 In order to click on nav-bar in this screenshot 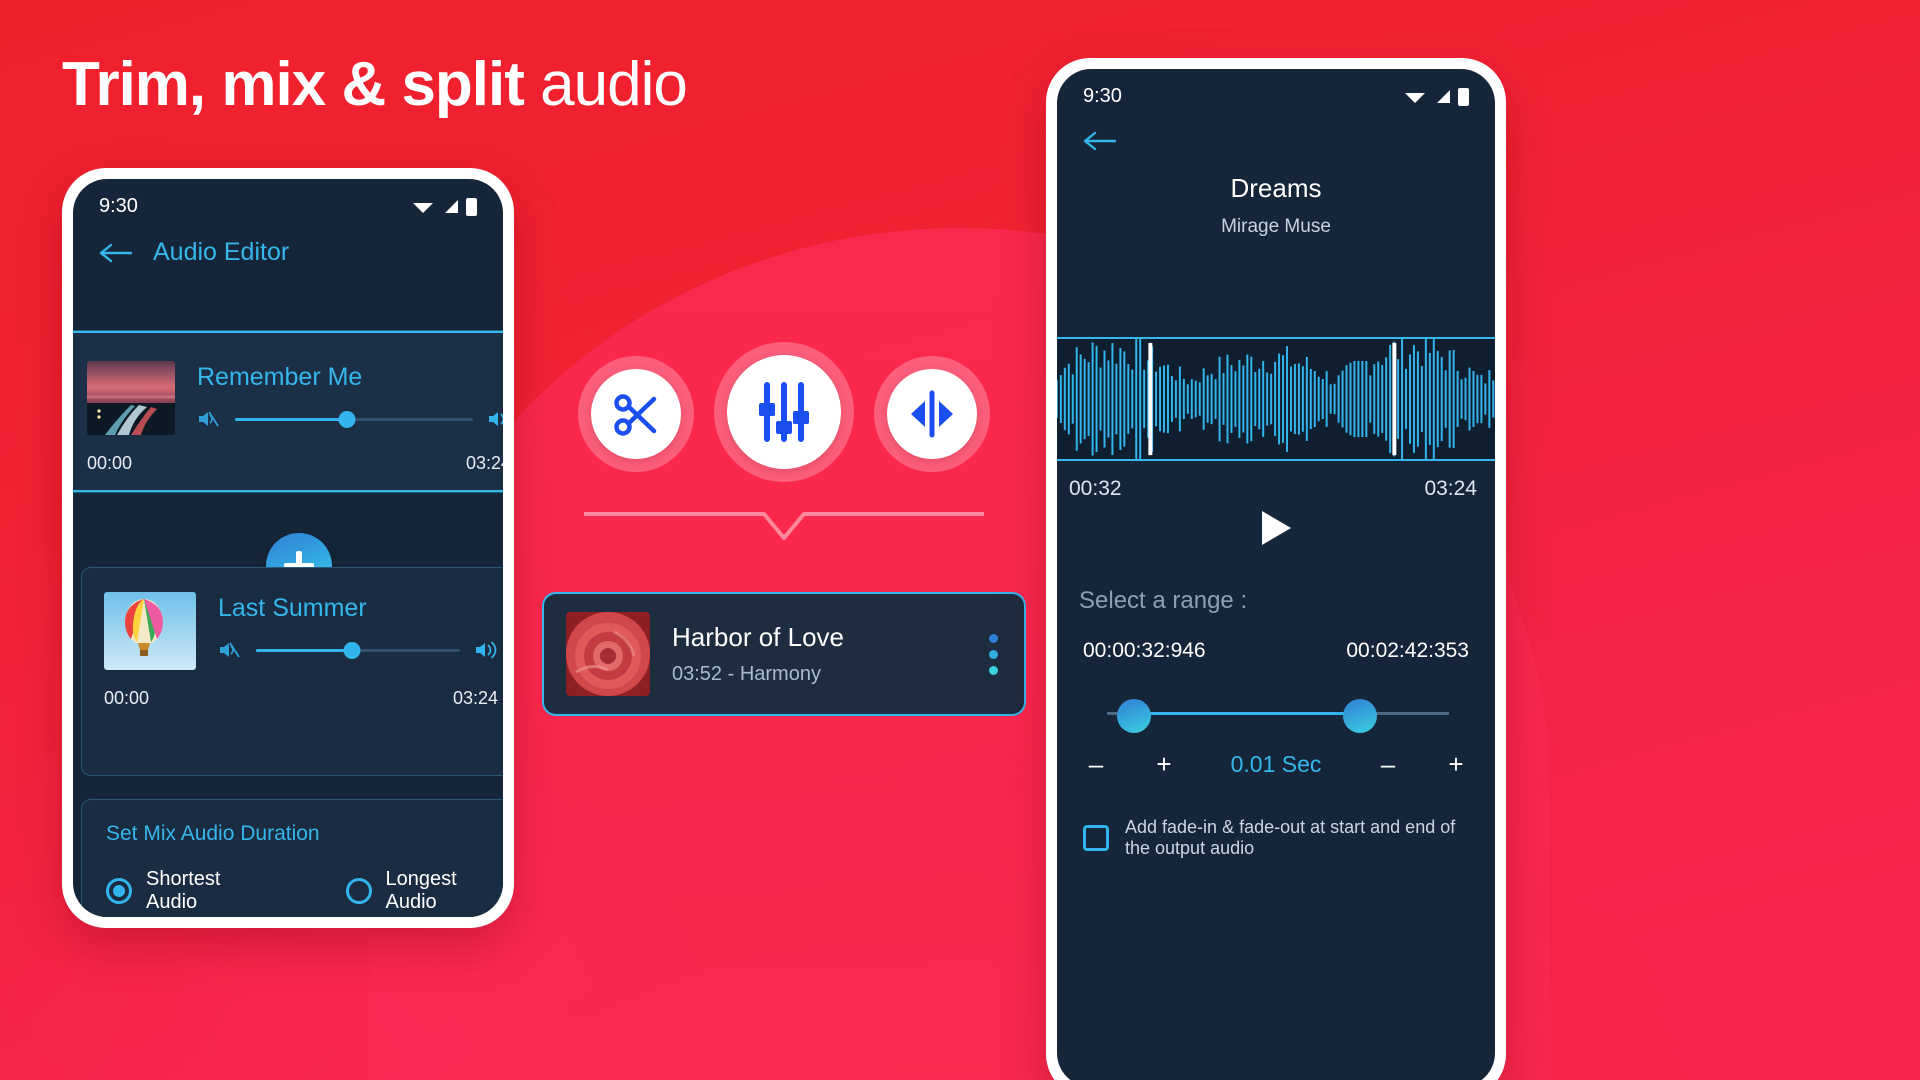, I will do `click(1276, 135)`.